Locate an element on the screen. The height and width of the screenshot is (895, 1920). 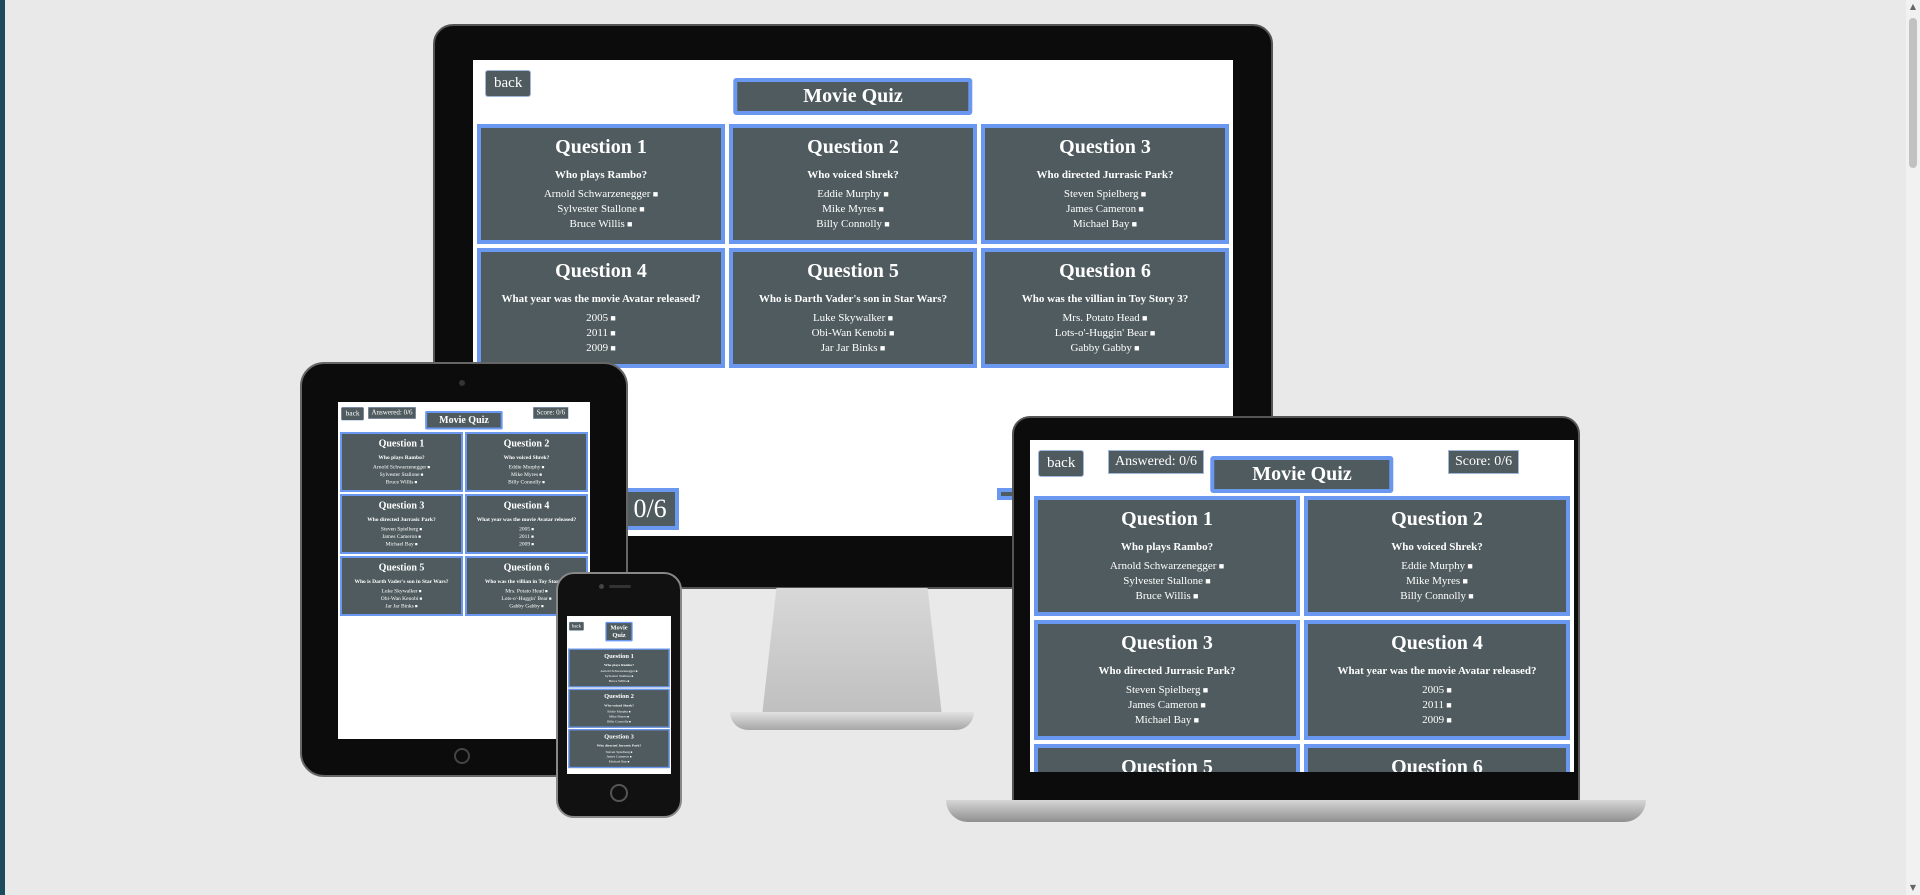
question-title: Question 4 is located at coordinates (1437, 643).